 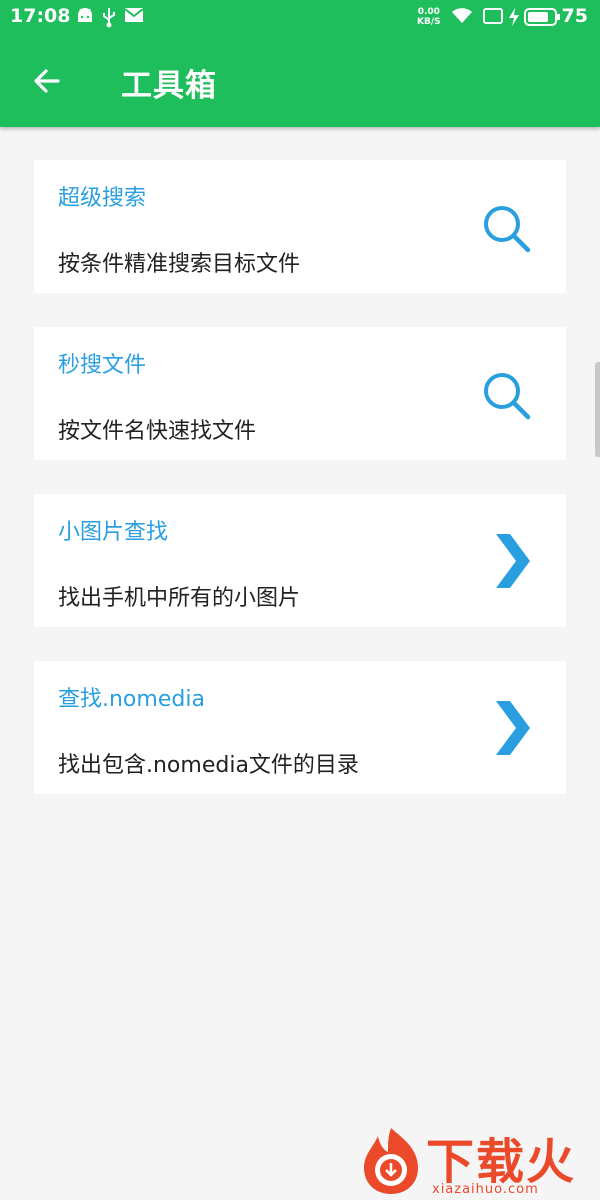 I want to click on card-title: 秒搜文件, so click(x=102, y=365).